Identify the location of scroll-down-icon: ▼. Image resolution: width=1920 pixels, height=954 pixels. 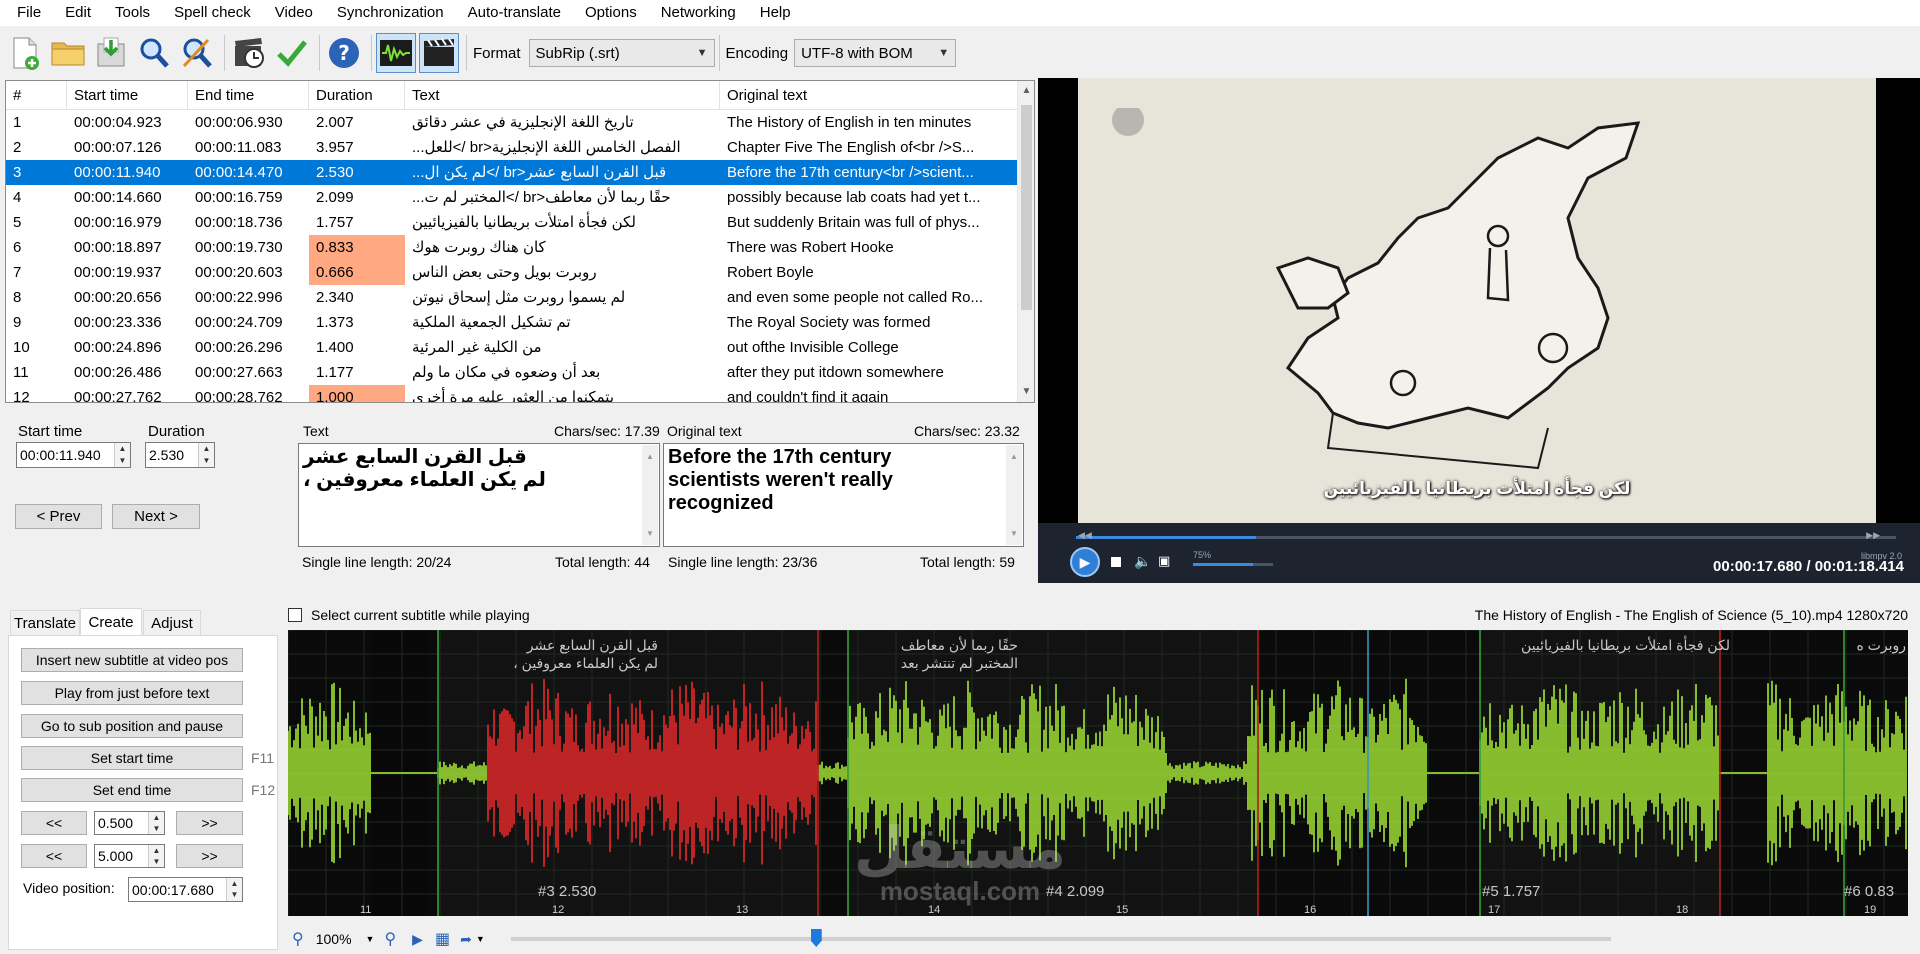
(1026, 392).